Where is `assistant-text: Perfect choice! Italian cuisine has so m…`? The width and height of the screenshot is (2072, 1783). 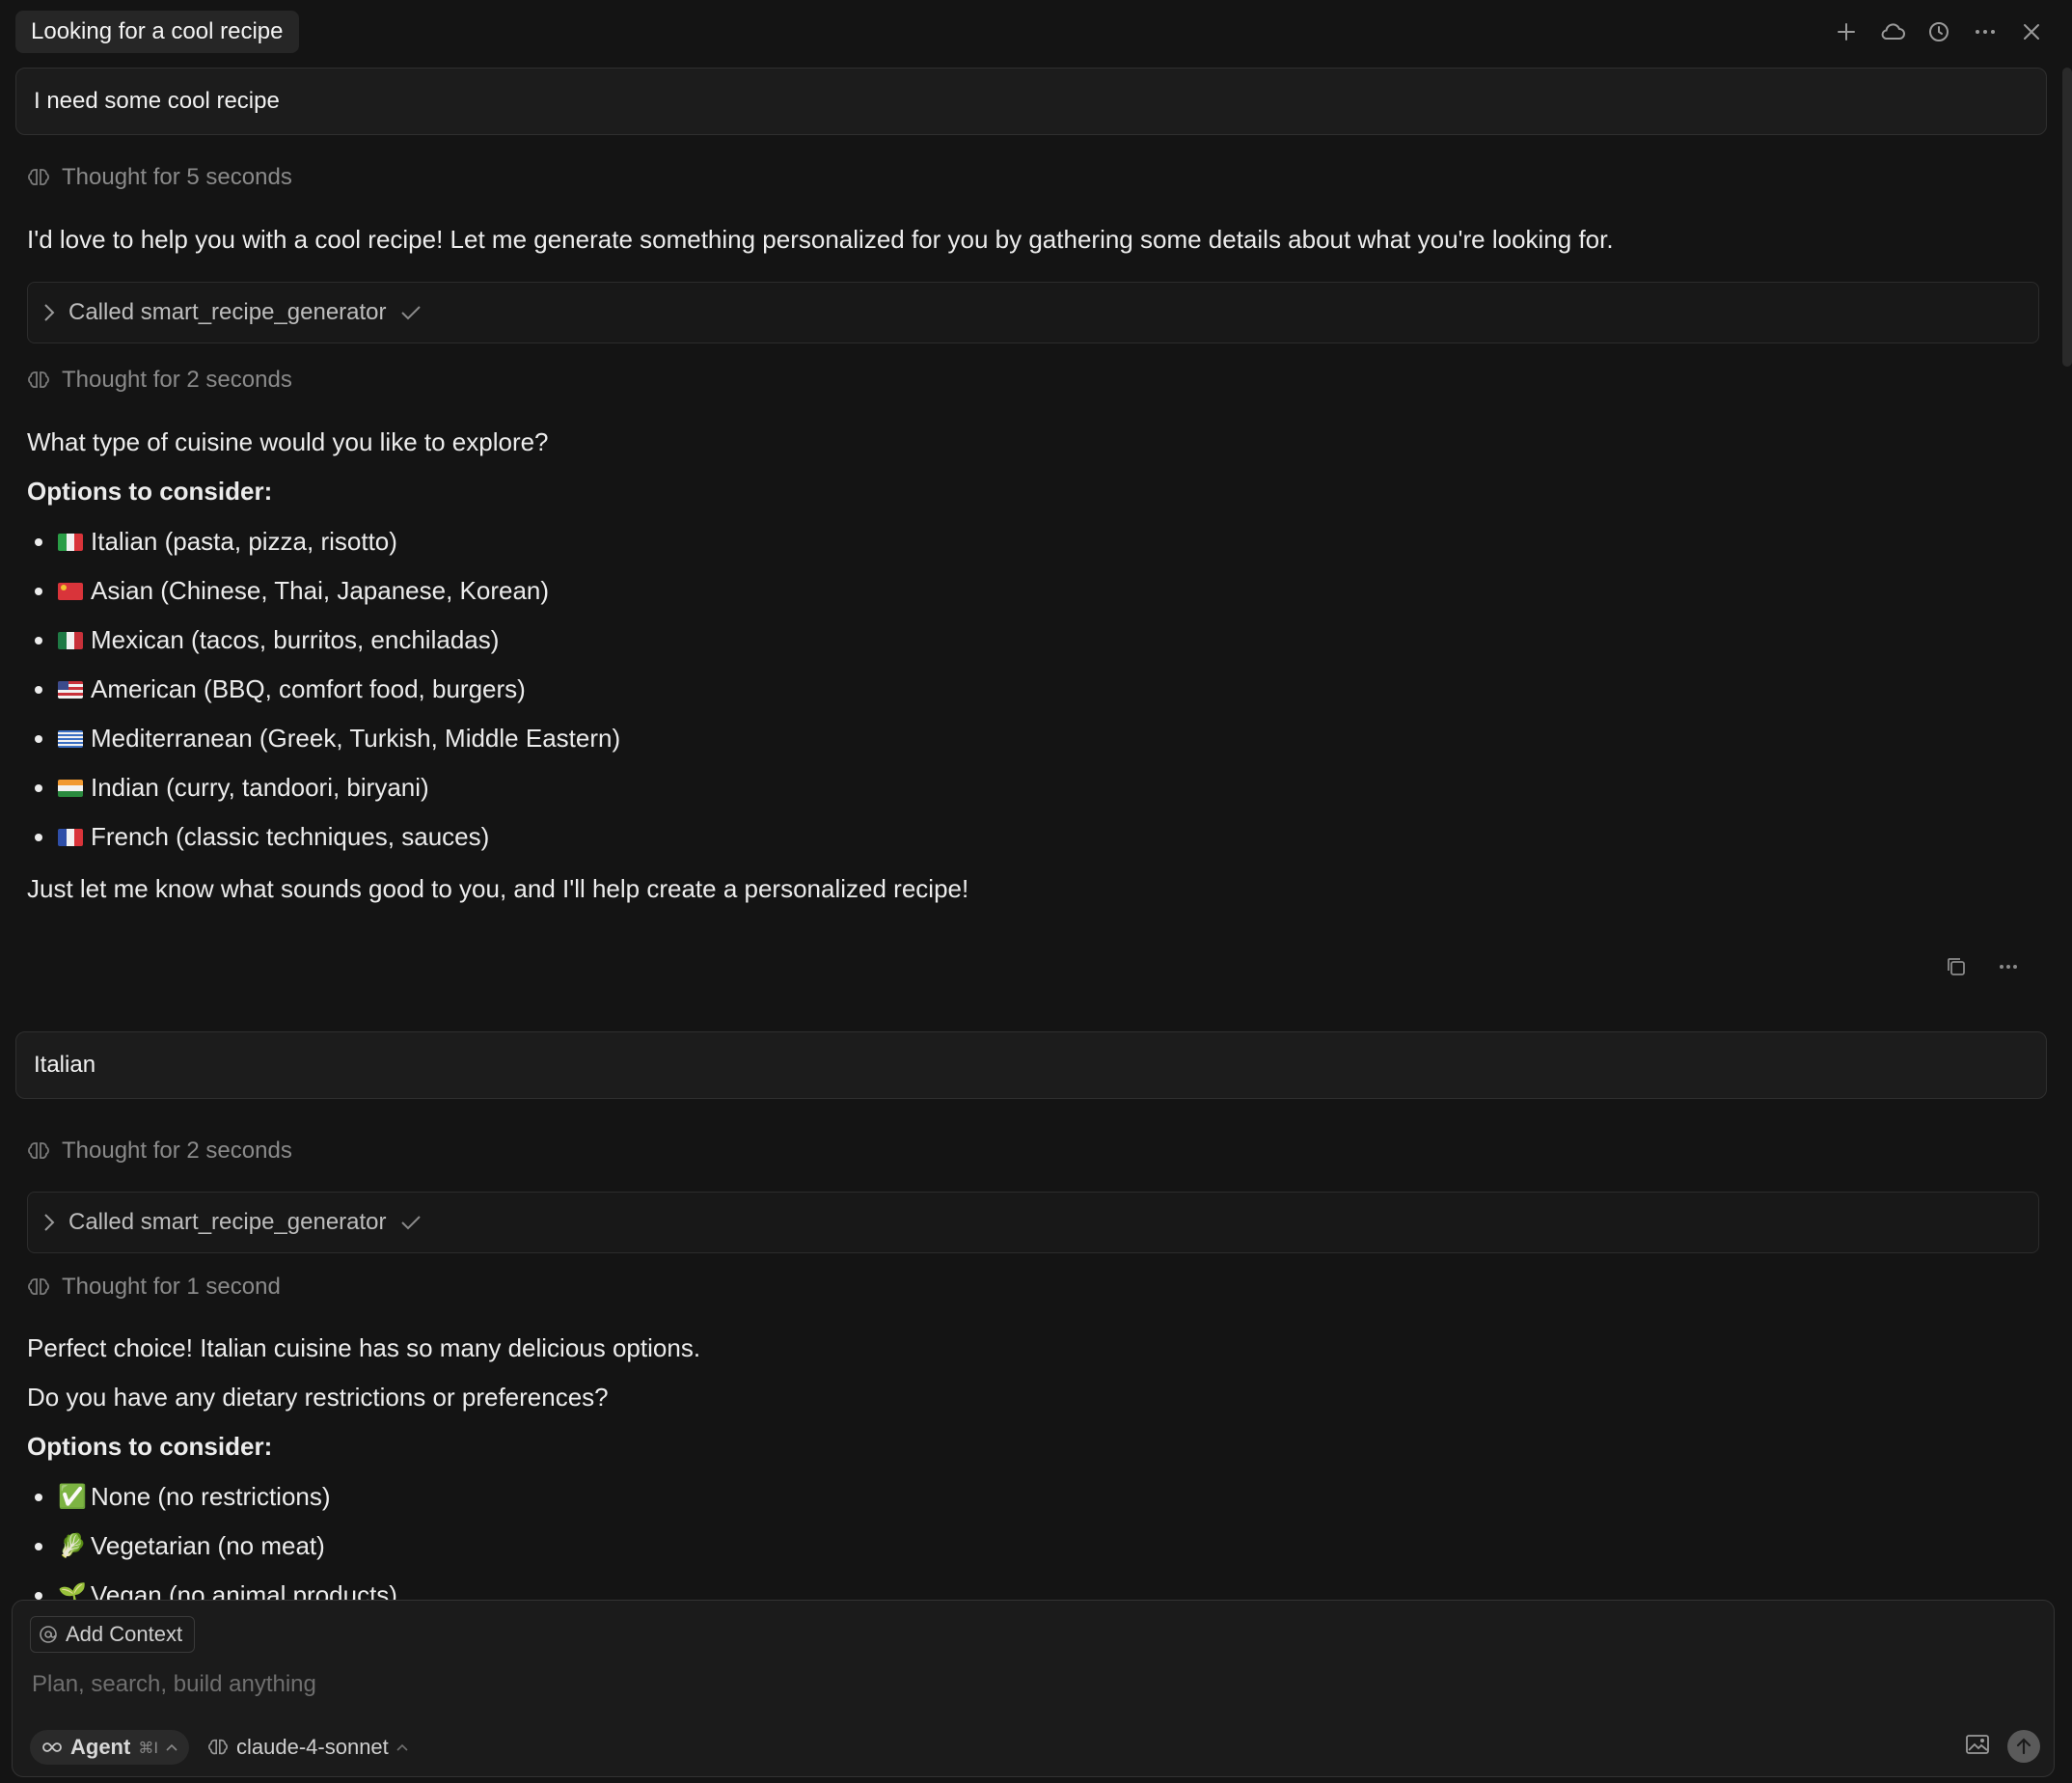
assistant-text: Perfect choice! Italian cuisine has so m… is located at coordinates (364, 1347).